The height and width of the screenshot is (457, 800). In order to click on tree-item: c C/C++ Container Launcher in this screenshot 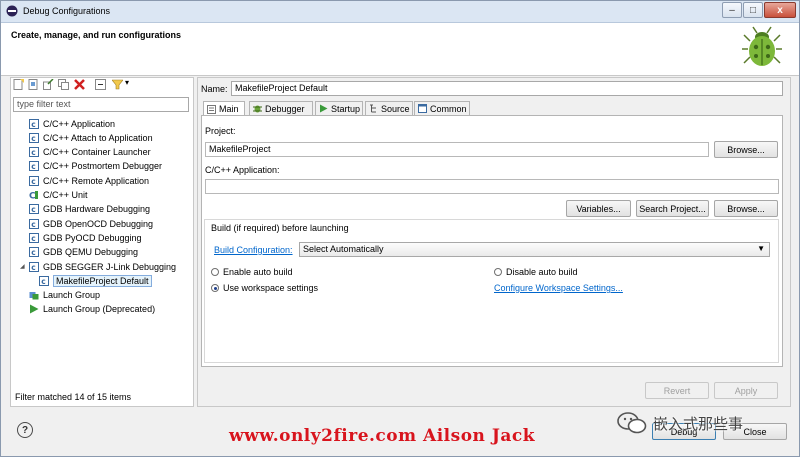, I will do `click(90, 152)`.